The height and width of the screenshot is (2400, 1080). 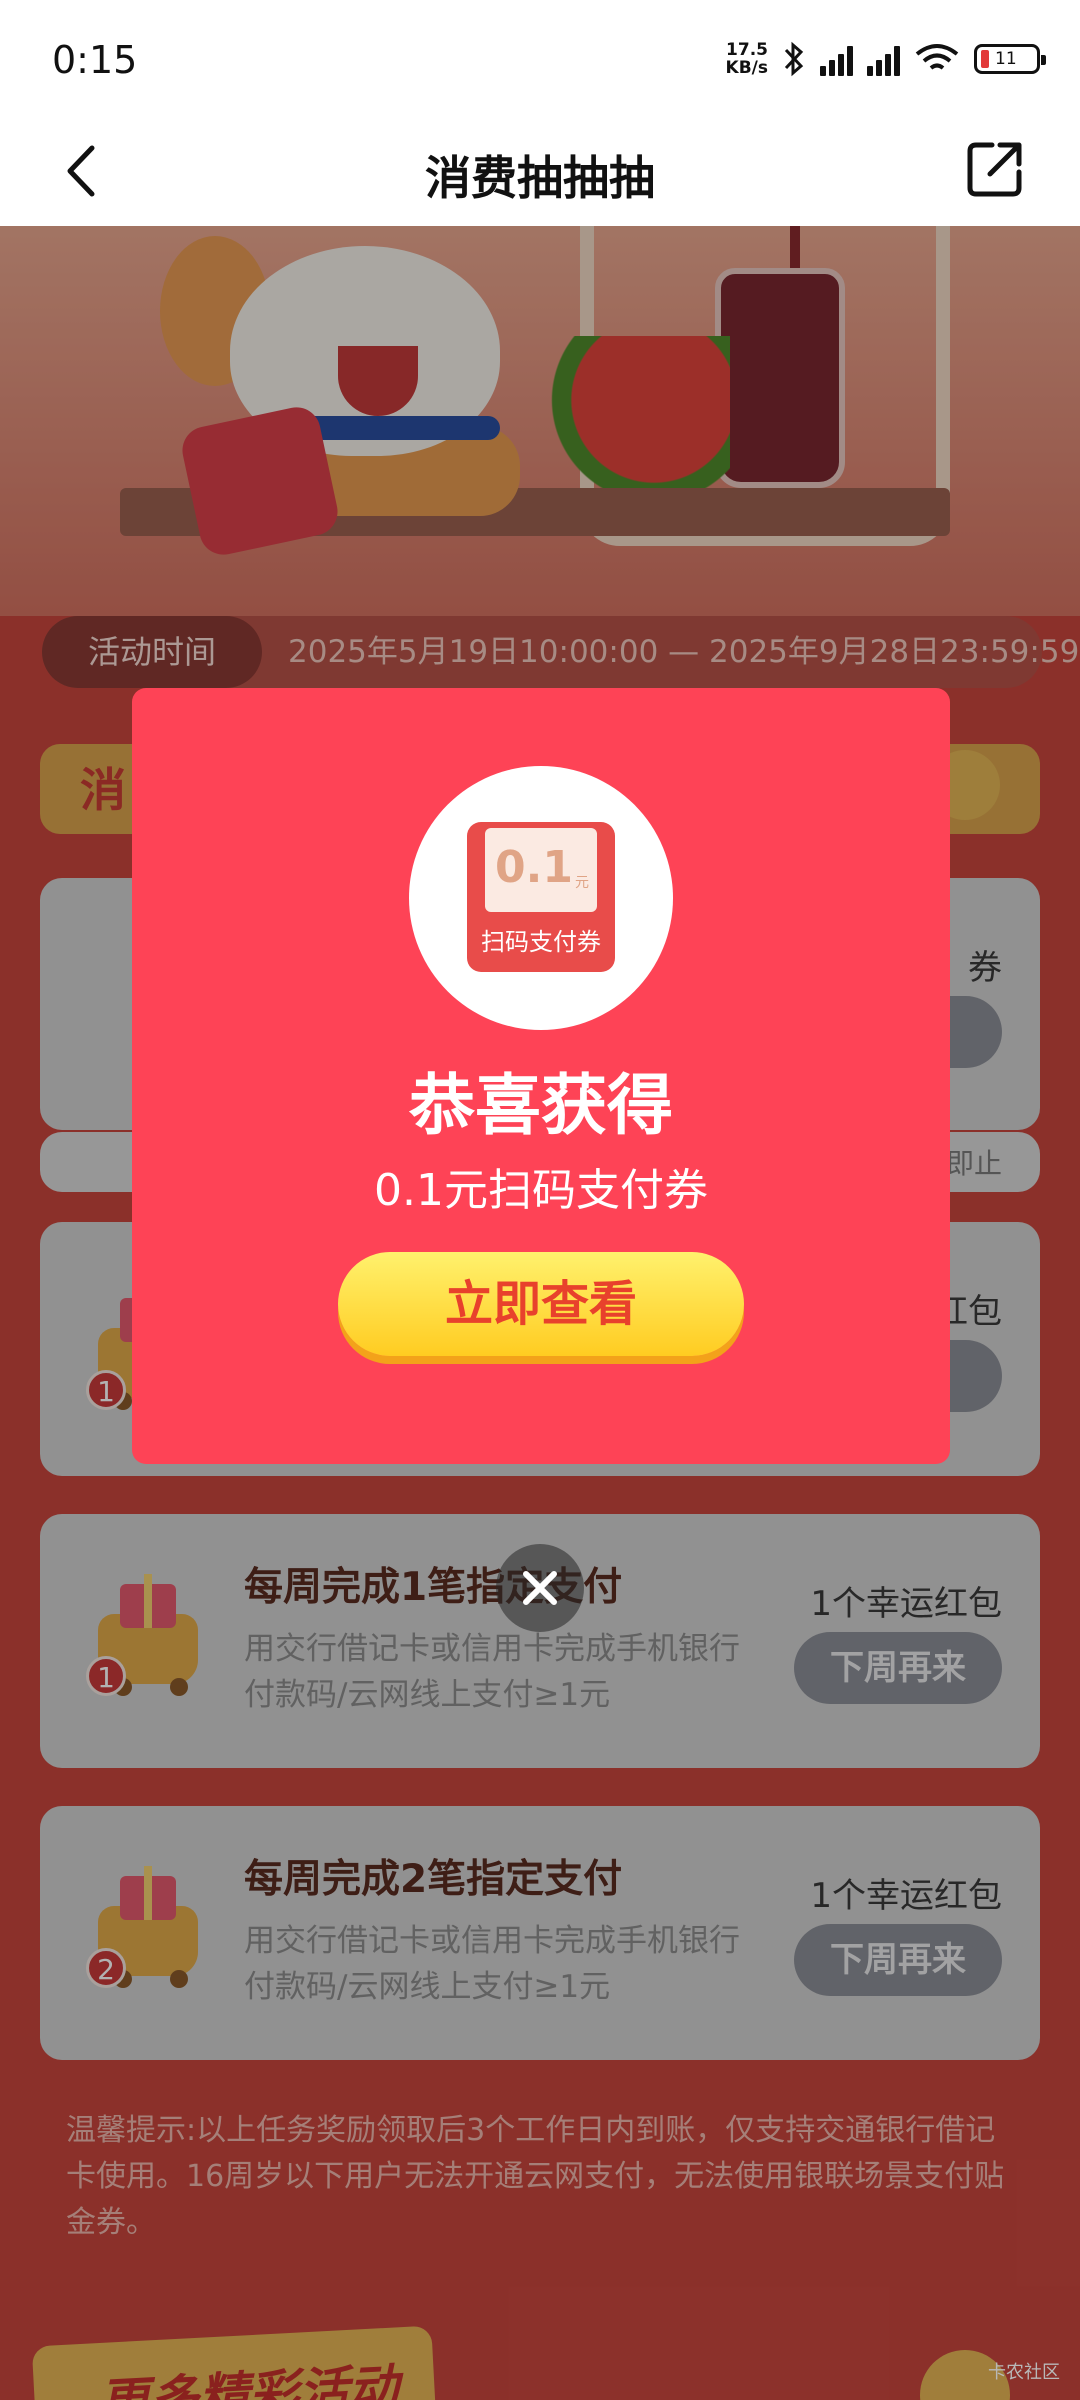 What do you see at coordinates (747, 50) in the screenshot?
I see `network-speed-value: 17.5` at bounding box center [747, 50].